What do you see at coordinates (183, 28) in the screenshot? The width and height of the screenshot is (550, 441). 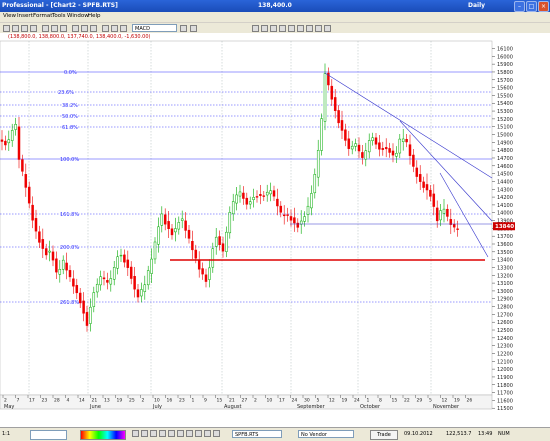 I see `indicator-add-icon` at bounding box center [183, 28].